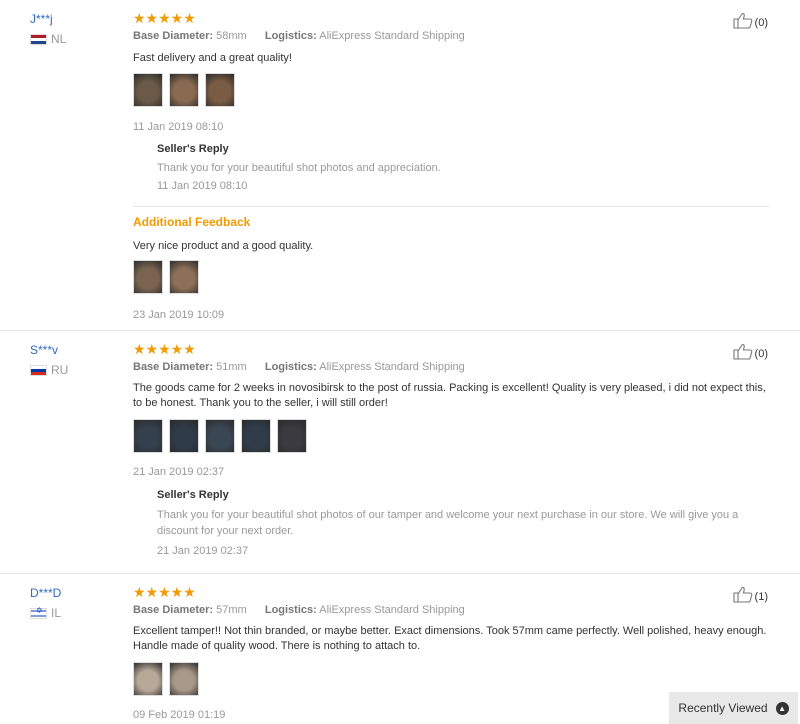  Describe the element at coordinates (178, 127) in the screenshot. I see `review-date: 11 Jan 2019 08:10` at that location.